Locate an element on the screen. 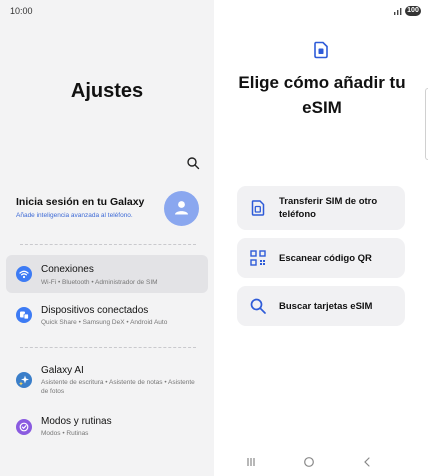 The height and width of the screenshot is (476, 428). item-title: Modos y rutinas is located at coordinates (76, 421).